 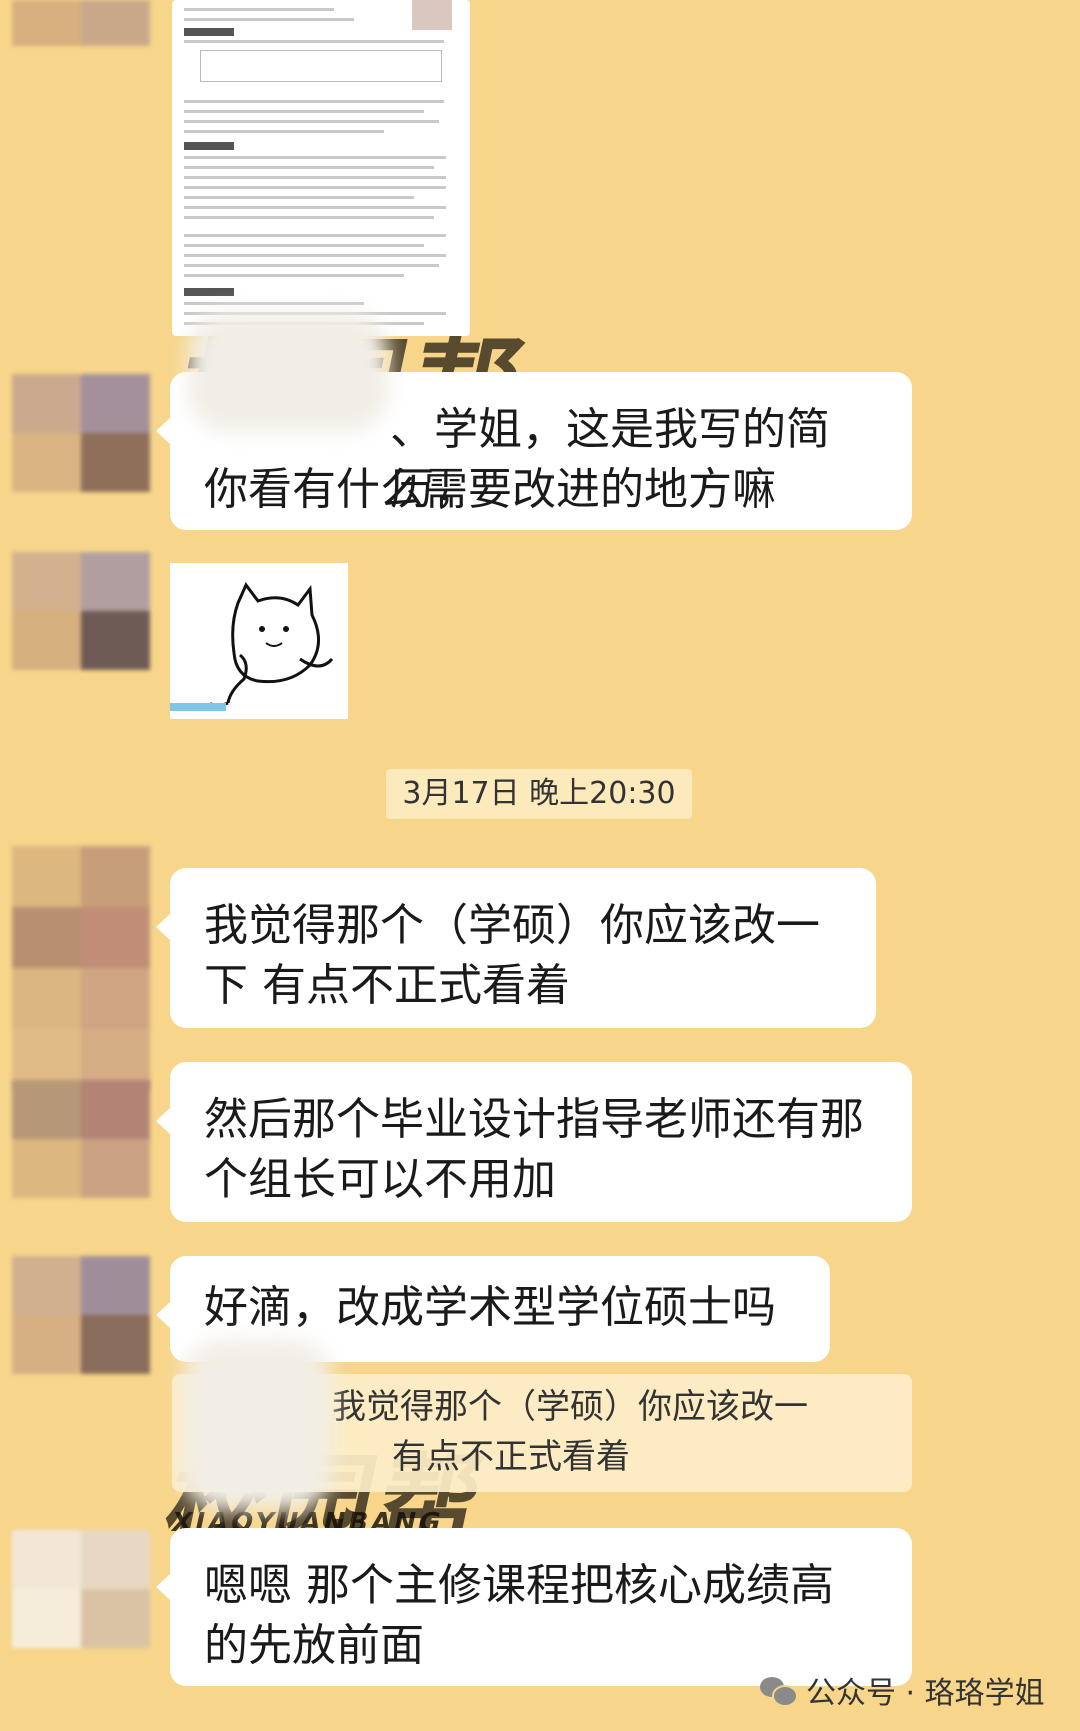 I want to click on message-line: 嗯嗯 那个主修课程把核心成绩高, so click(x=519, y=1585).